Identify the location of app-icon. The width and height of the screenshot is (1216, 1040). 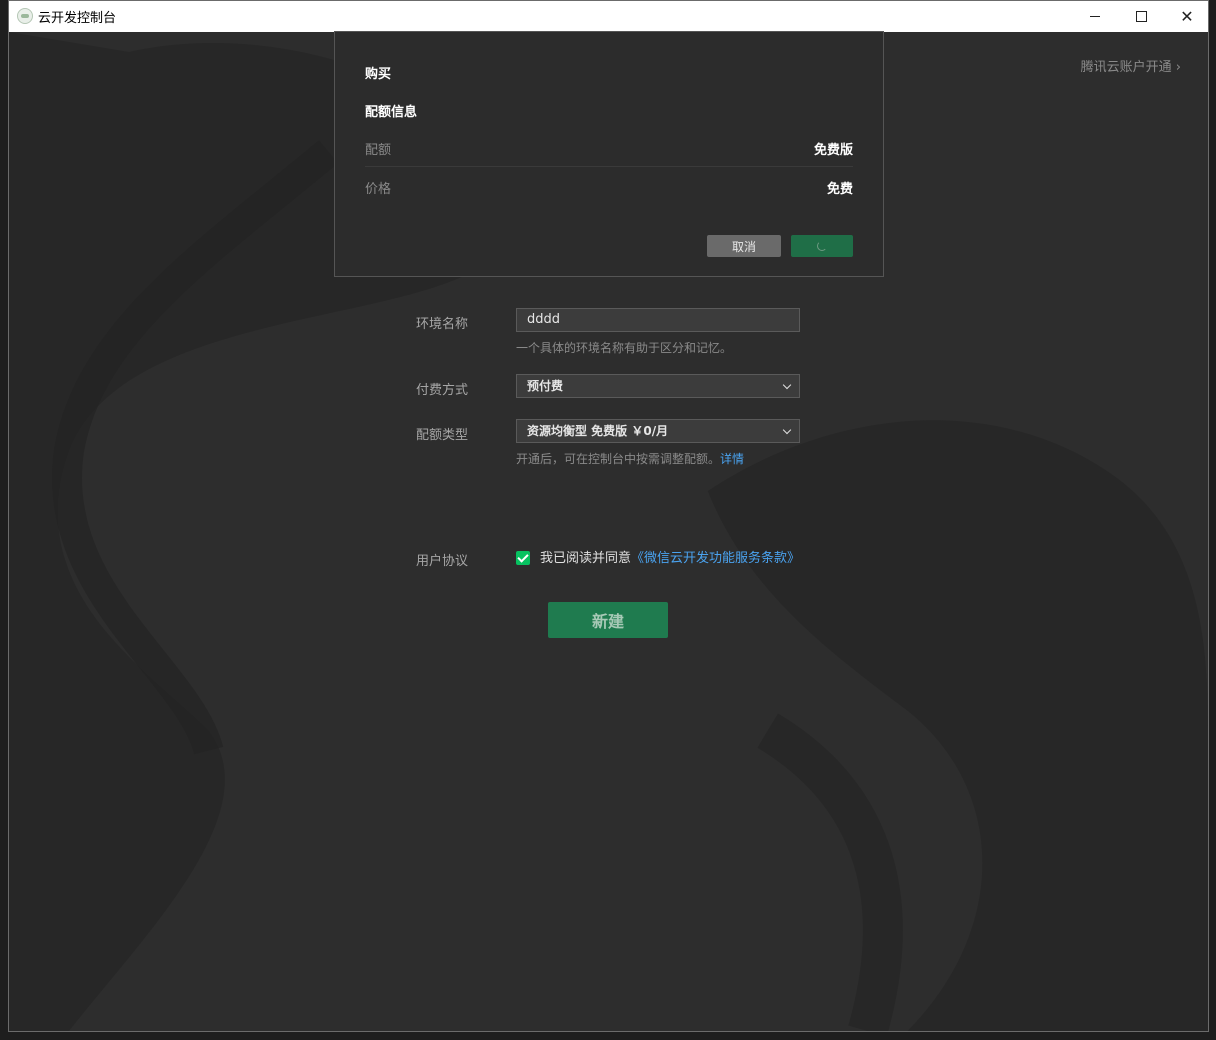
(25, 16).